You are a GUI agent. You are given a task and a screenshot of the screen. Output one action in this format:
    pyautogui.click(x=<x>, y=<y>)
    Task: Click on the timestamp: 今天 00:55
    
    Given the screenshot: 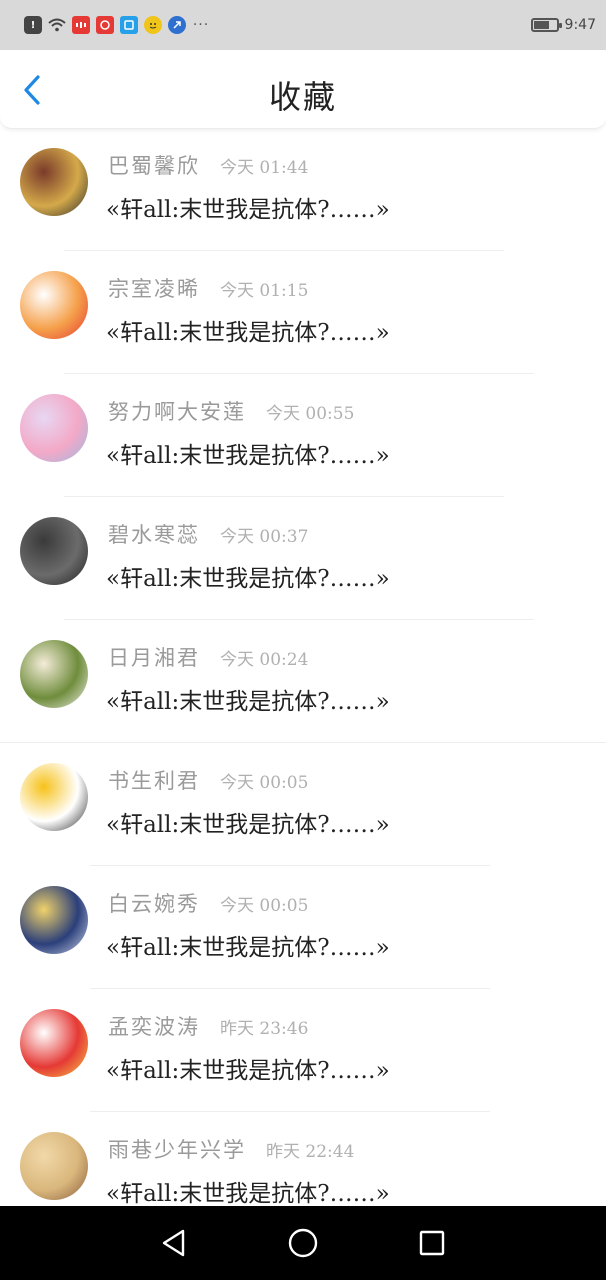 What is the action you would take?
    pyautogui.click(x=310, y=414)
    